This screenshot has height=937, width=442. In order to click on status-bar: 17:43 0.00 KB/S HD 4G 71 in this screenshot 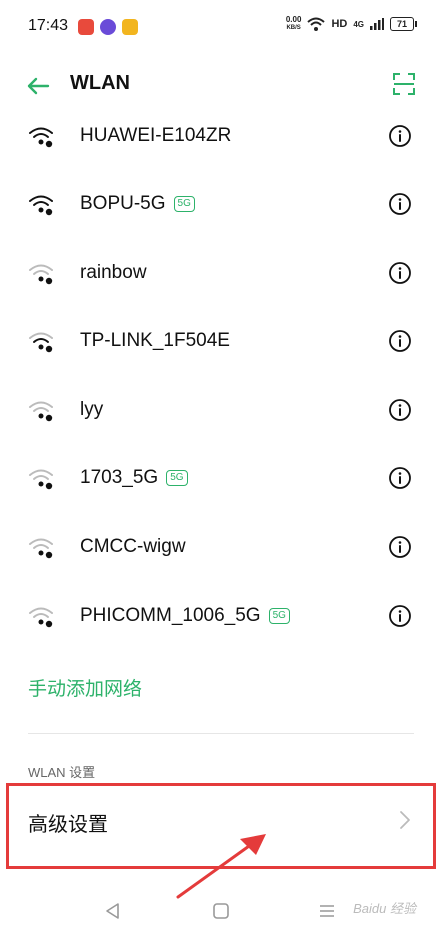, I will do `click(221, 27)`.